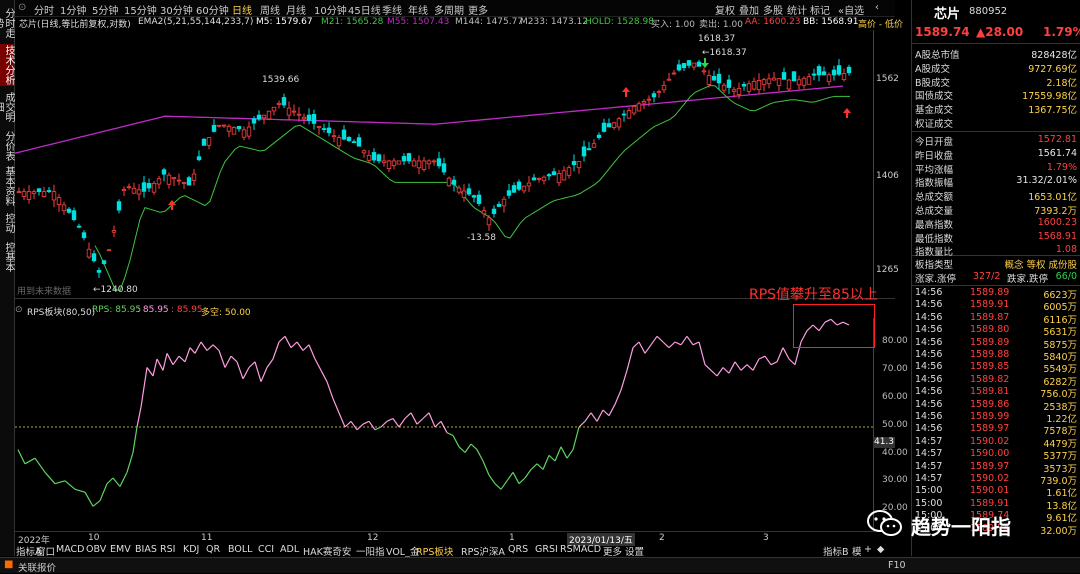 This screenshot has width=1080, height=574. What do you see at coordinates (330, 9) in the screenshot?
I see `period-tab: 10分钟` at bounding box center [330, 9].